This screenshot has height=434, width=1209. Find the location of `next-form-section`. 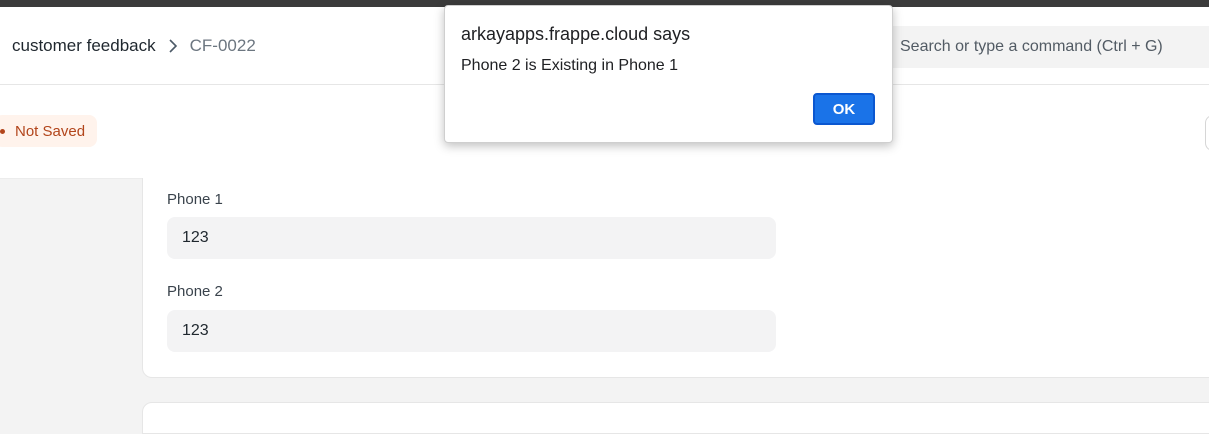

next-form-section is located at coordinates (675, 418).